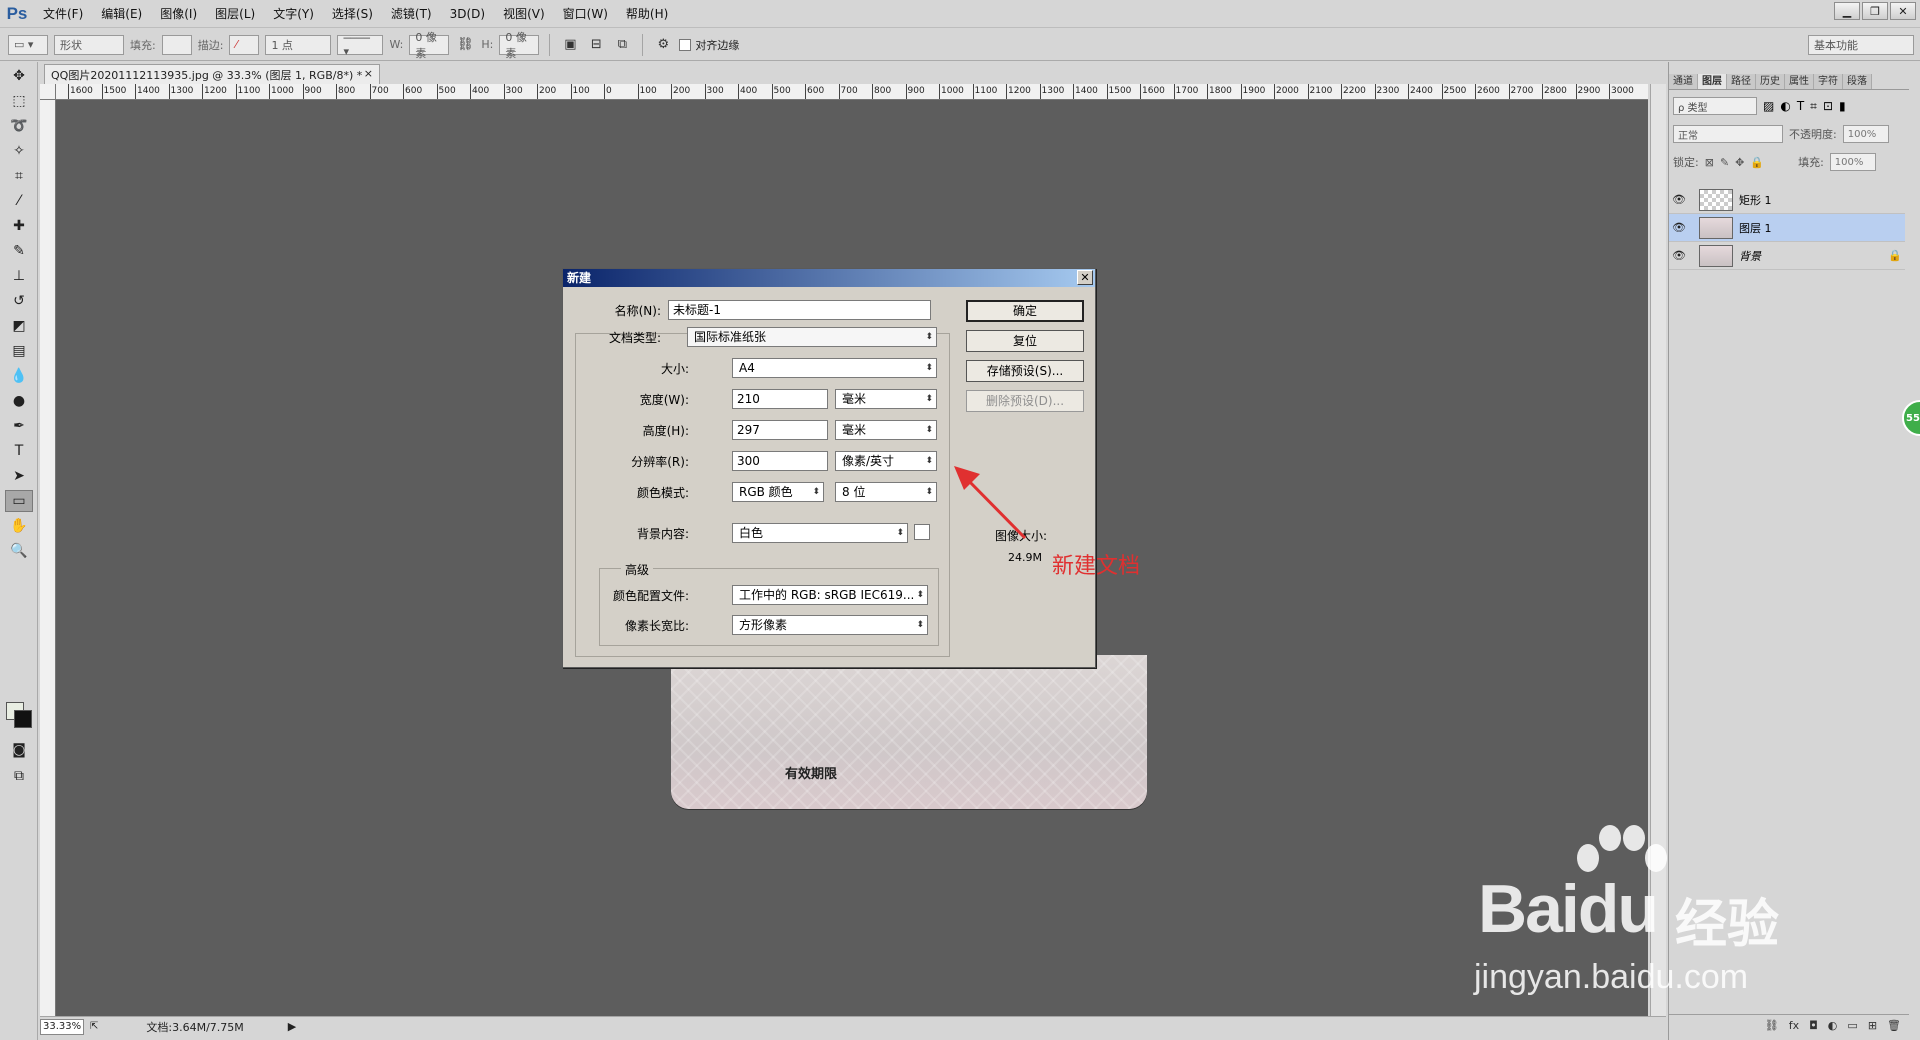  Describe the element at coordinates (1770, 81) in the screenshot. I see `panel-tab: 历史` at that location.